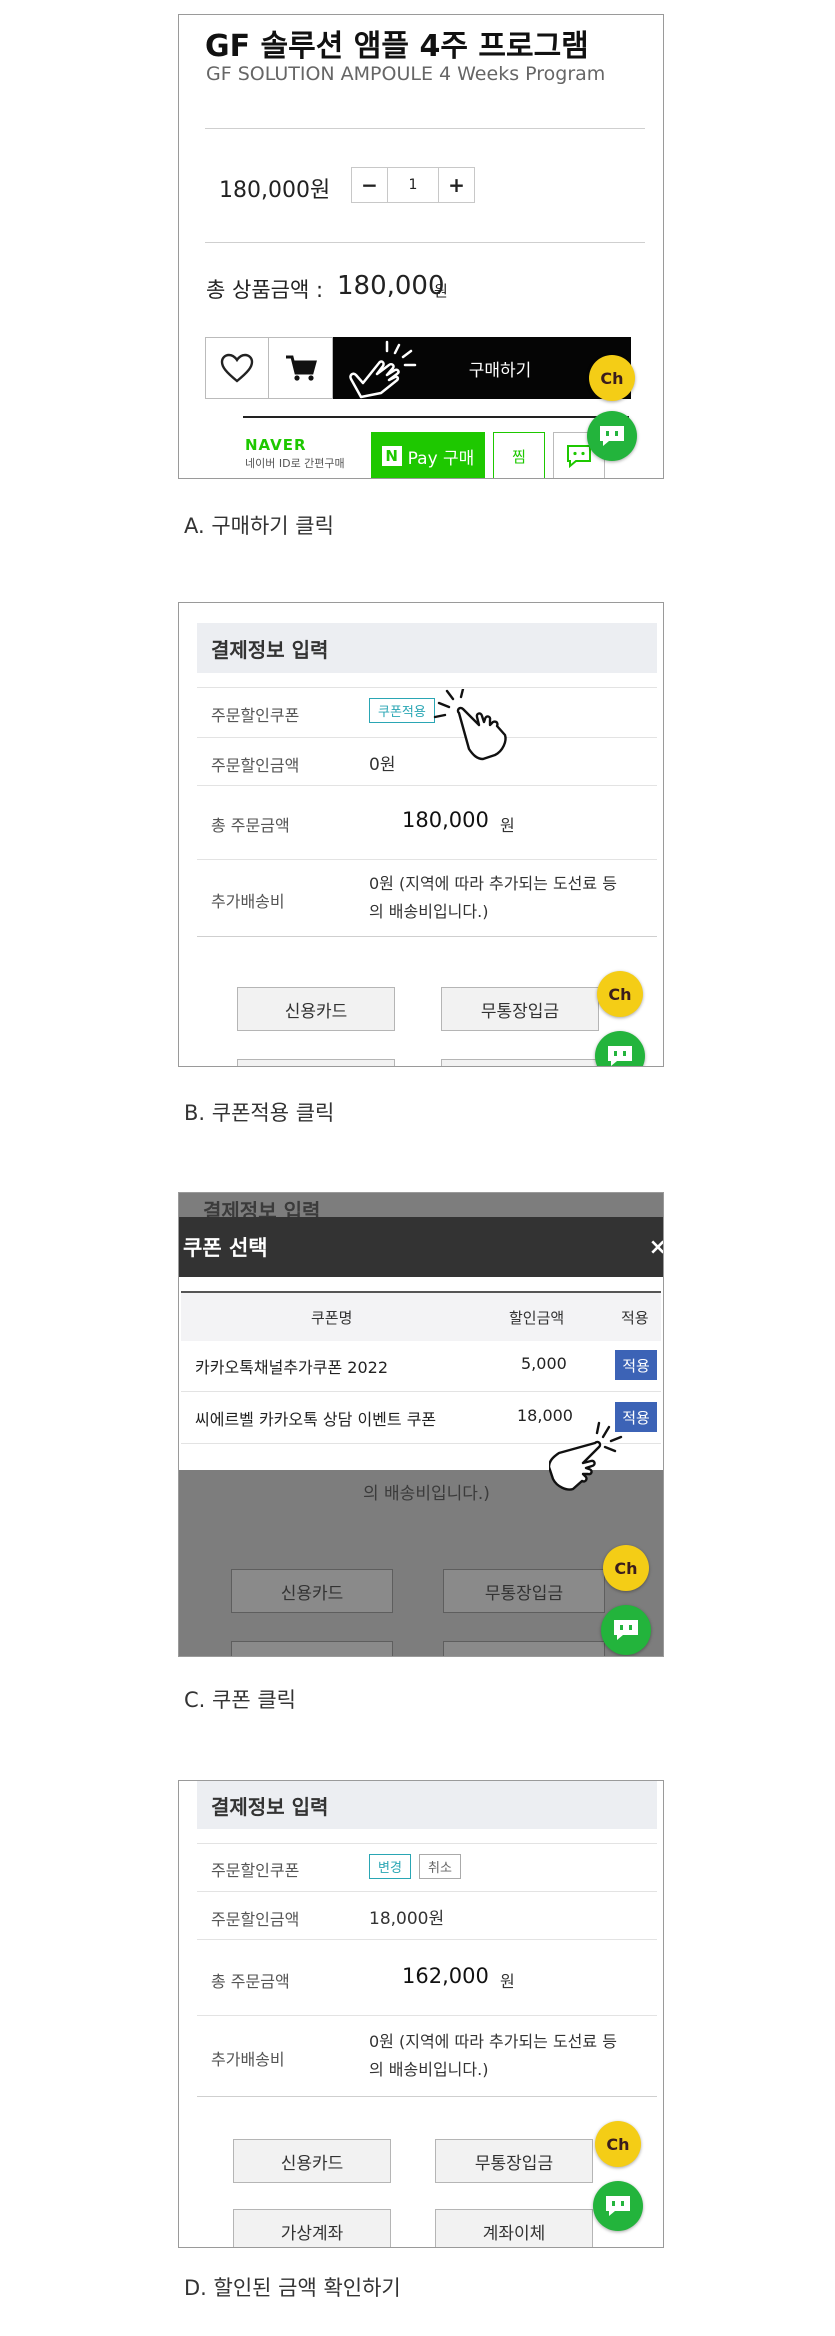  What do you see at coordinates (316, 1419) in the screenshot?
I see `coupon-name: 씨에르벨 카카오톡 상담 이벤트 쿠폰` at bounding box center [316, 1419].